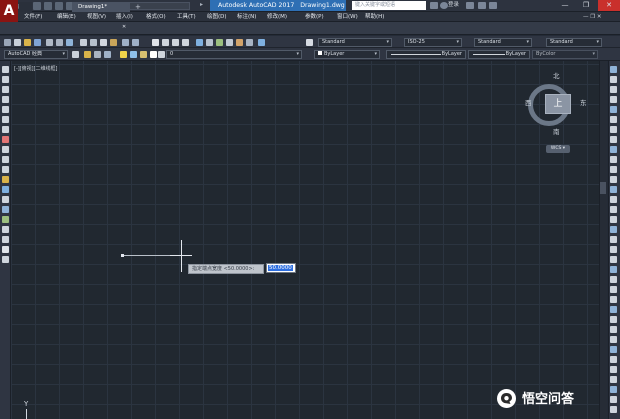  What do you see at coordinates (5, 99) in the screenshot?
I see `polygon-icon` at bounding box center [5, 99].